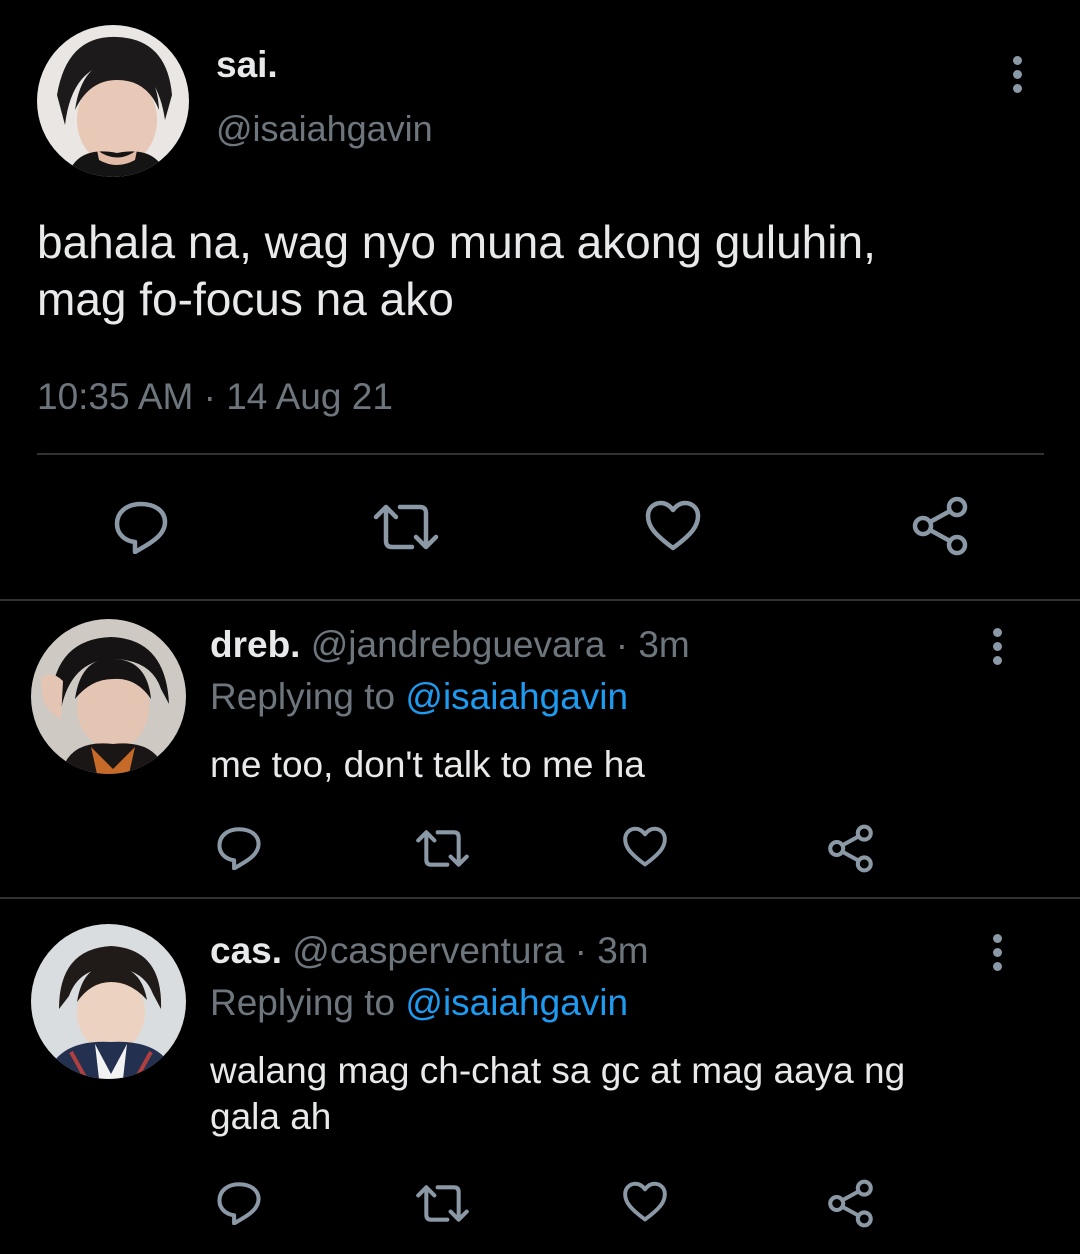 The image size is (1080, 1254). Describe the element at coordinates (427, 764) in the screenshot. I see `reply-text: me too, don't talk to me ha` at that location.